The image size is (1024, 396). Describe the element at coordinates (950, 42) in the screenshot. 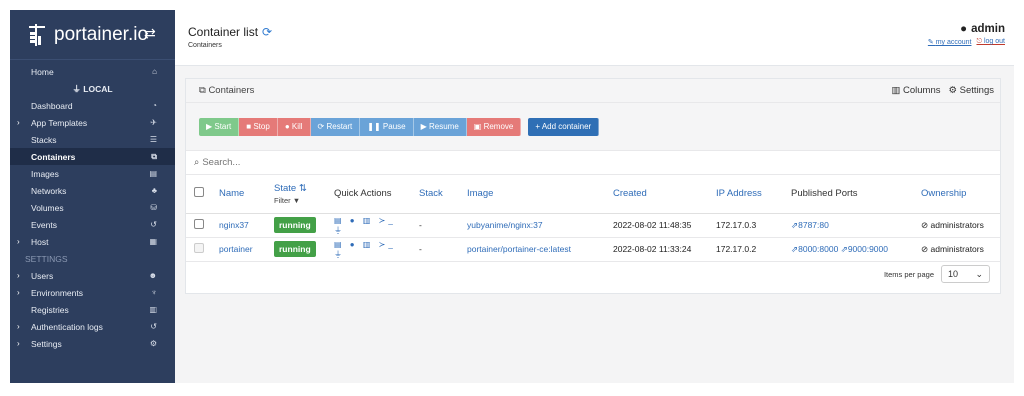

I see `my-account-link: ✎ my account` at that location.